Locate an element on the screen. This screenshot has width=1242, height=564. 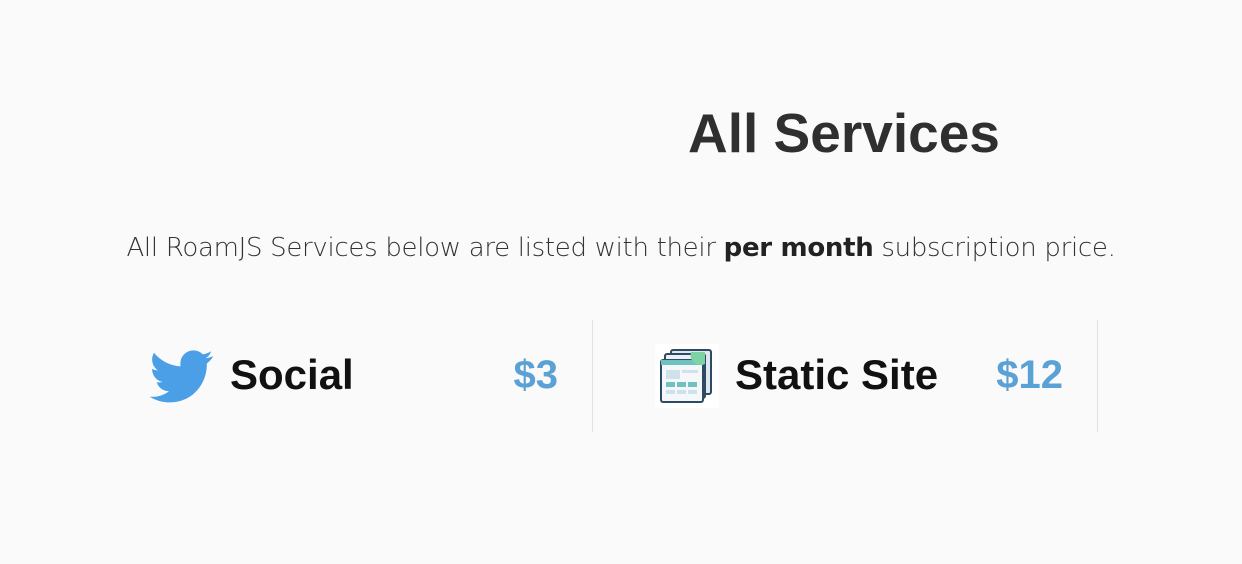
service-card-static-site: Static Site $12 is located at coordinates (845, 376).